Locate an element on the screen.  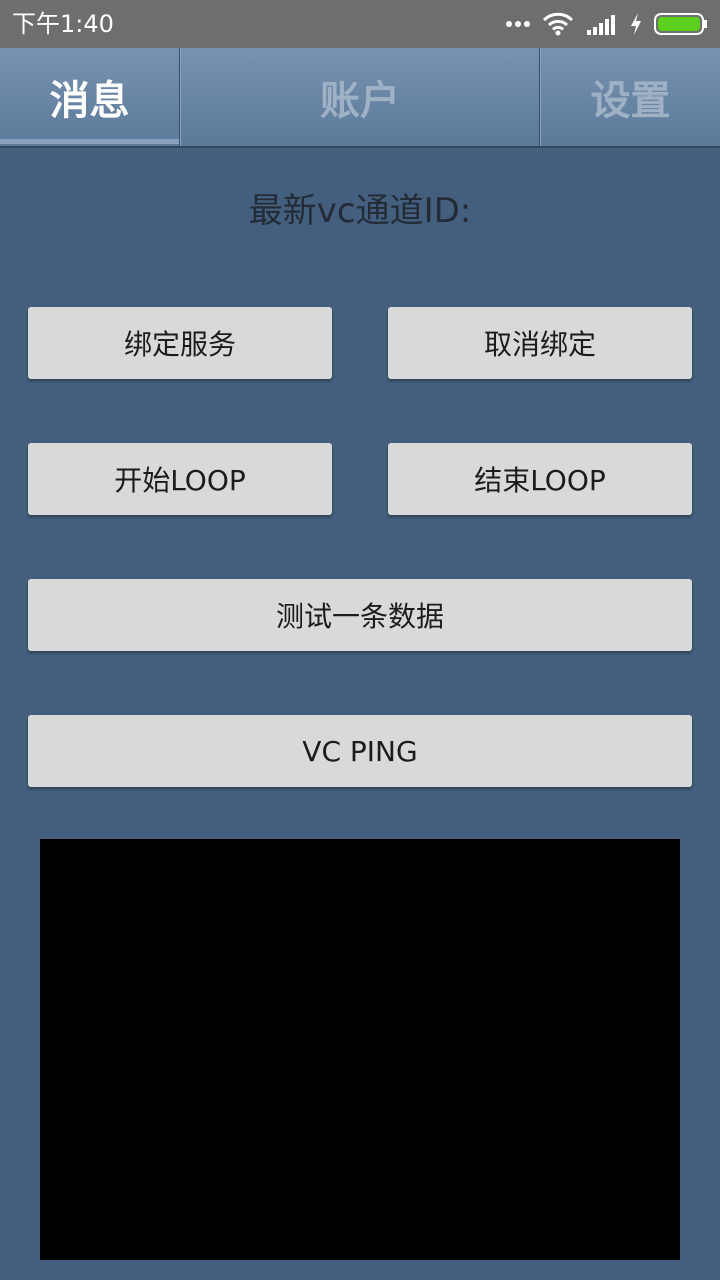
status-bar: 下午1:40 is located at coordinates (360, 24).